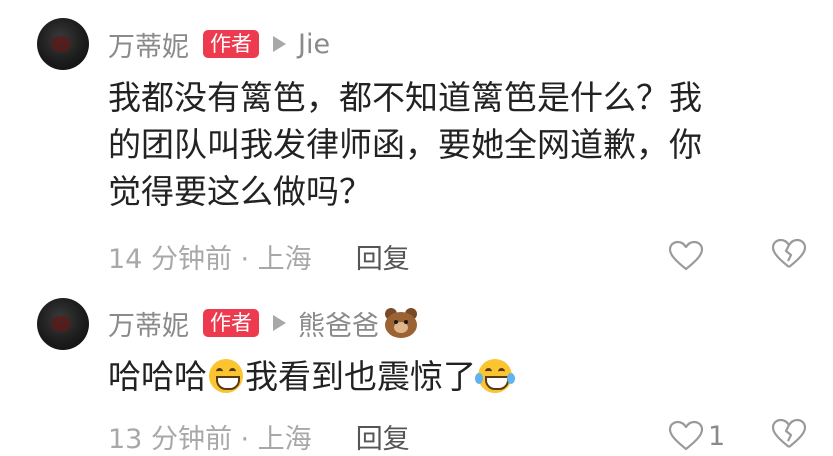 This screenshot has width=833, height=456. What do you see at coordinates (717, 436) in the screenshot?
I see `like-count: 1` at bounding box center [717, 436].